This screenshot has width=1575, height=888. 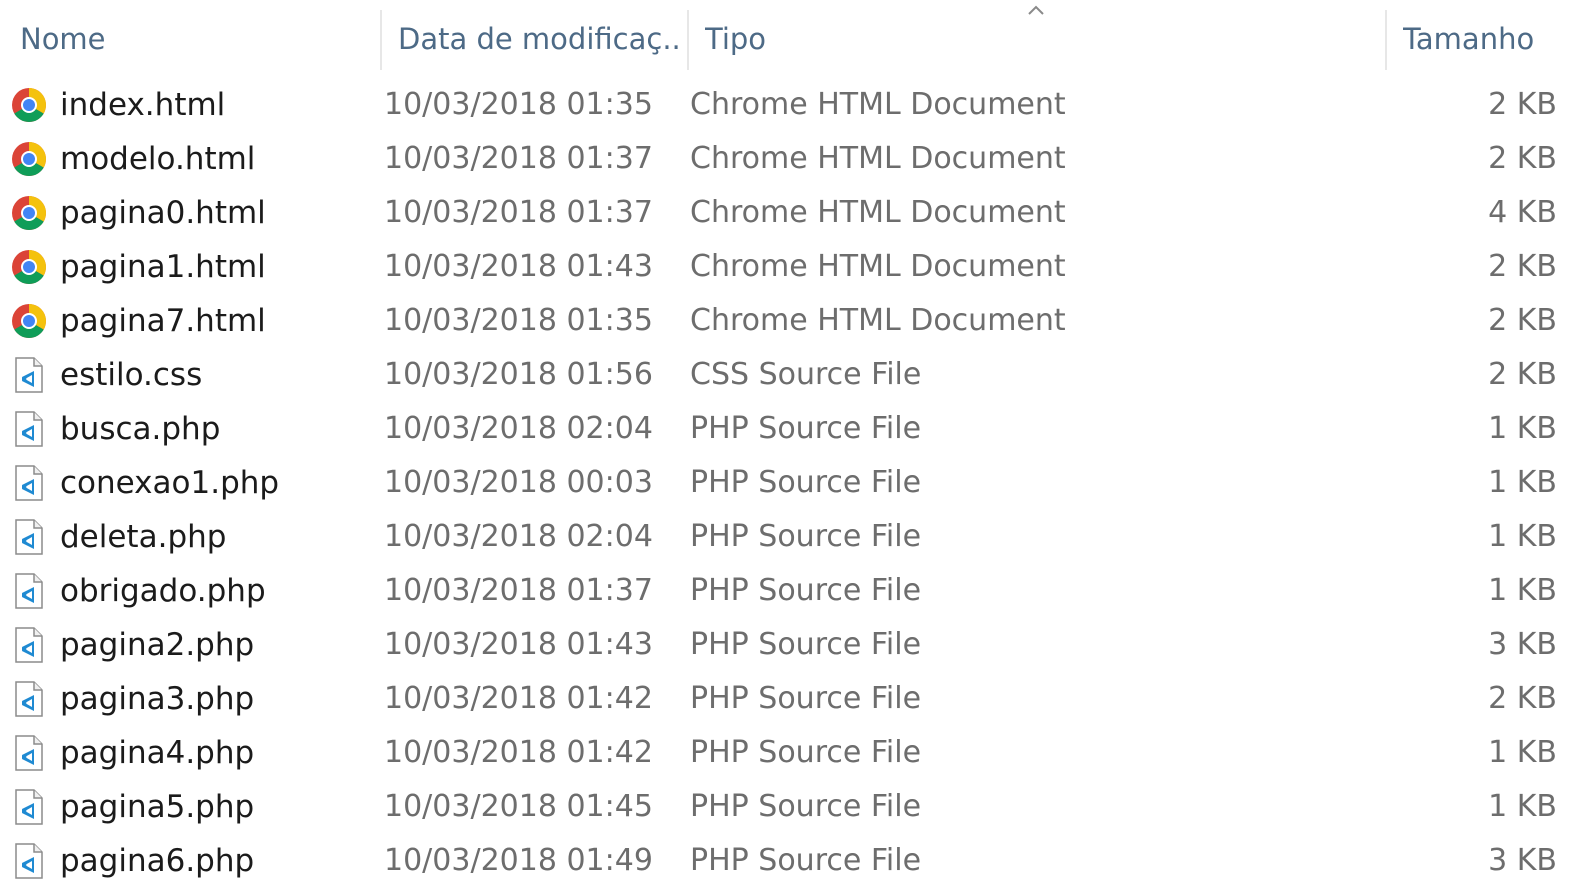 What do you see at coordinates (518, 374) in the screenshot?
I see `file-date-modified: 10/03/2018 01:56` at bounding box center [518, 374].